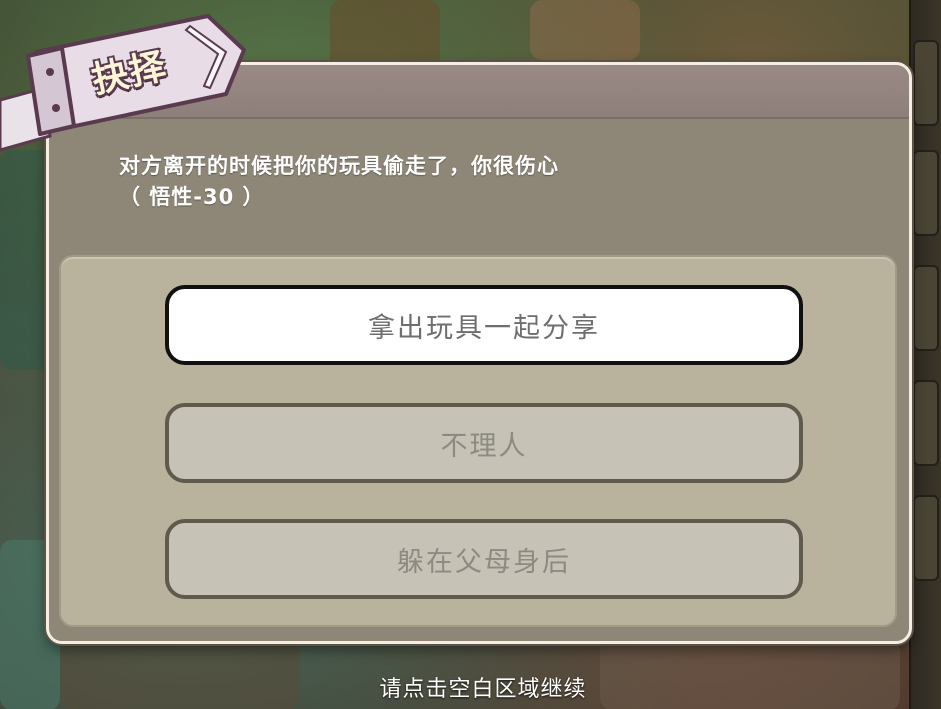 The width and height of the screenshot is (941, 709). What do you see at coordinates (484, 562) in the screenshot?
I see `option-label: 躲在父母身后` at bounding box center [484, 562].